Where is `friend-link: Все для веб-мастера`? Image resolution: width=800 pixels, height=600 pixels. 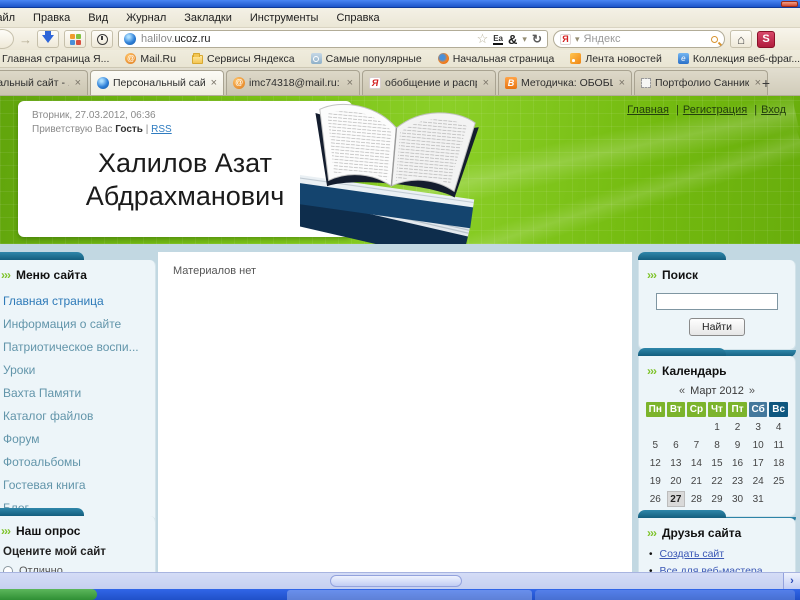
friend-link: Все для веб-мастера is located at coordinates (711, 569).